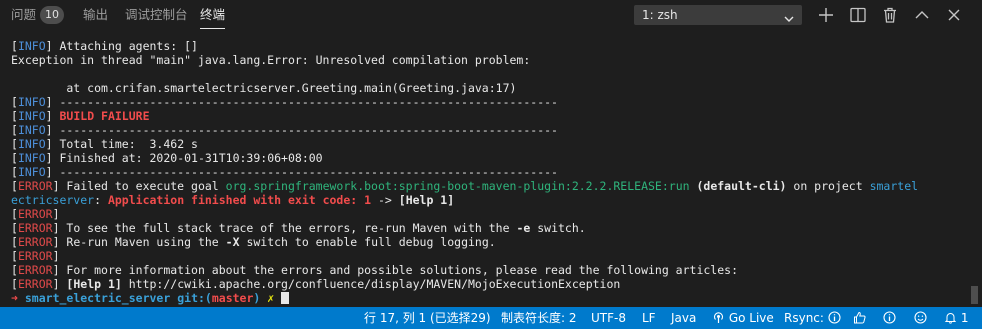 The height and width of the screenshot is (329, 982). What do you see at coordinates (738, 186) in the screenshot?
I see `terminal-text: (default-cli)` at bounding box center [738, 186].